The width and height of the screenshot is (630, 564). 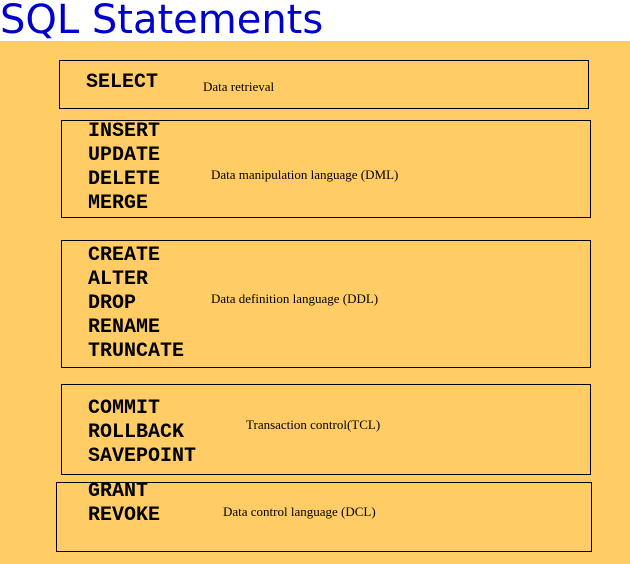 I want to click on group-description: Data definition language (DDL), so click(x=295, y=298).